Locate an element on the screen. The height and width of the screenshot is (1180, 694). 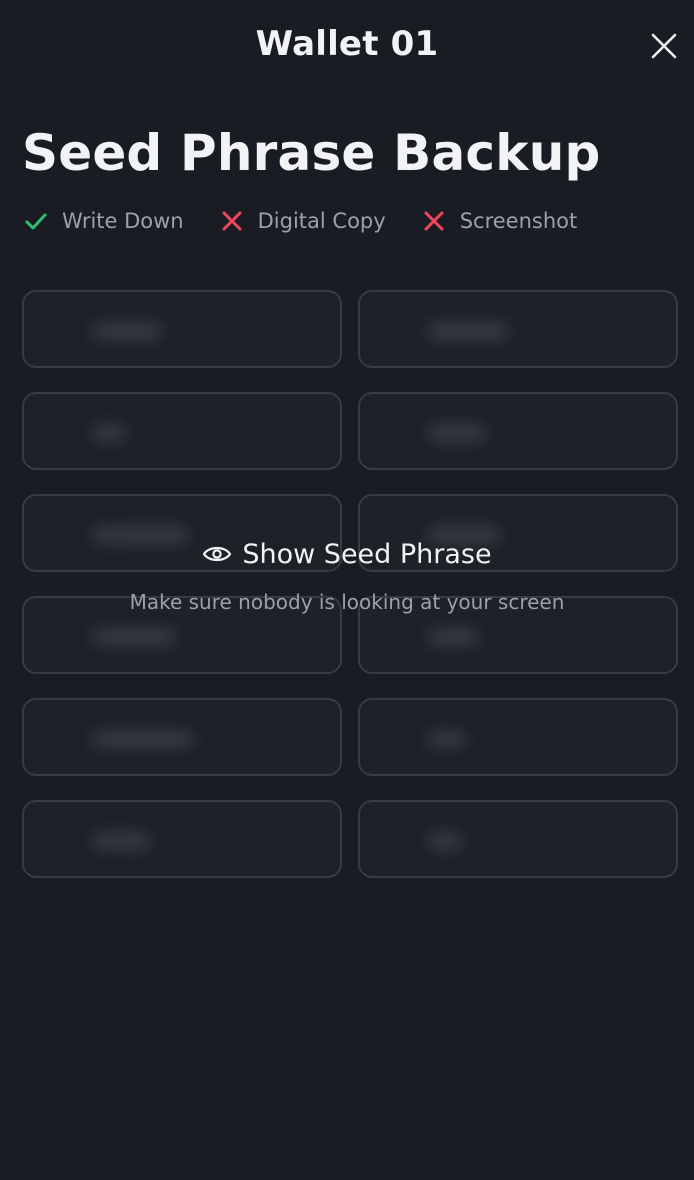
eye-icon is located at coordinates (217, 554).